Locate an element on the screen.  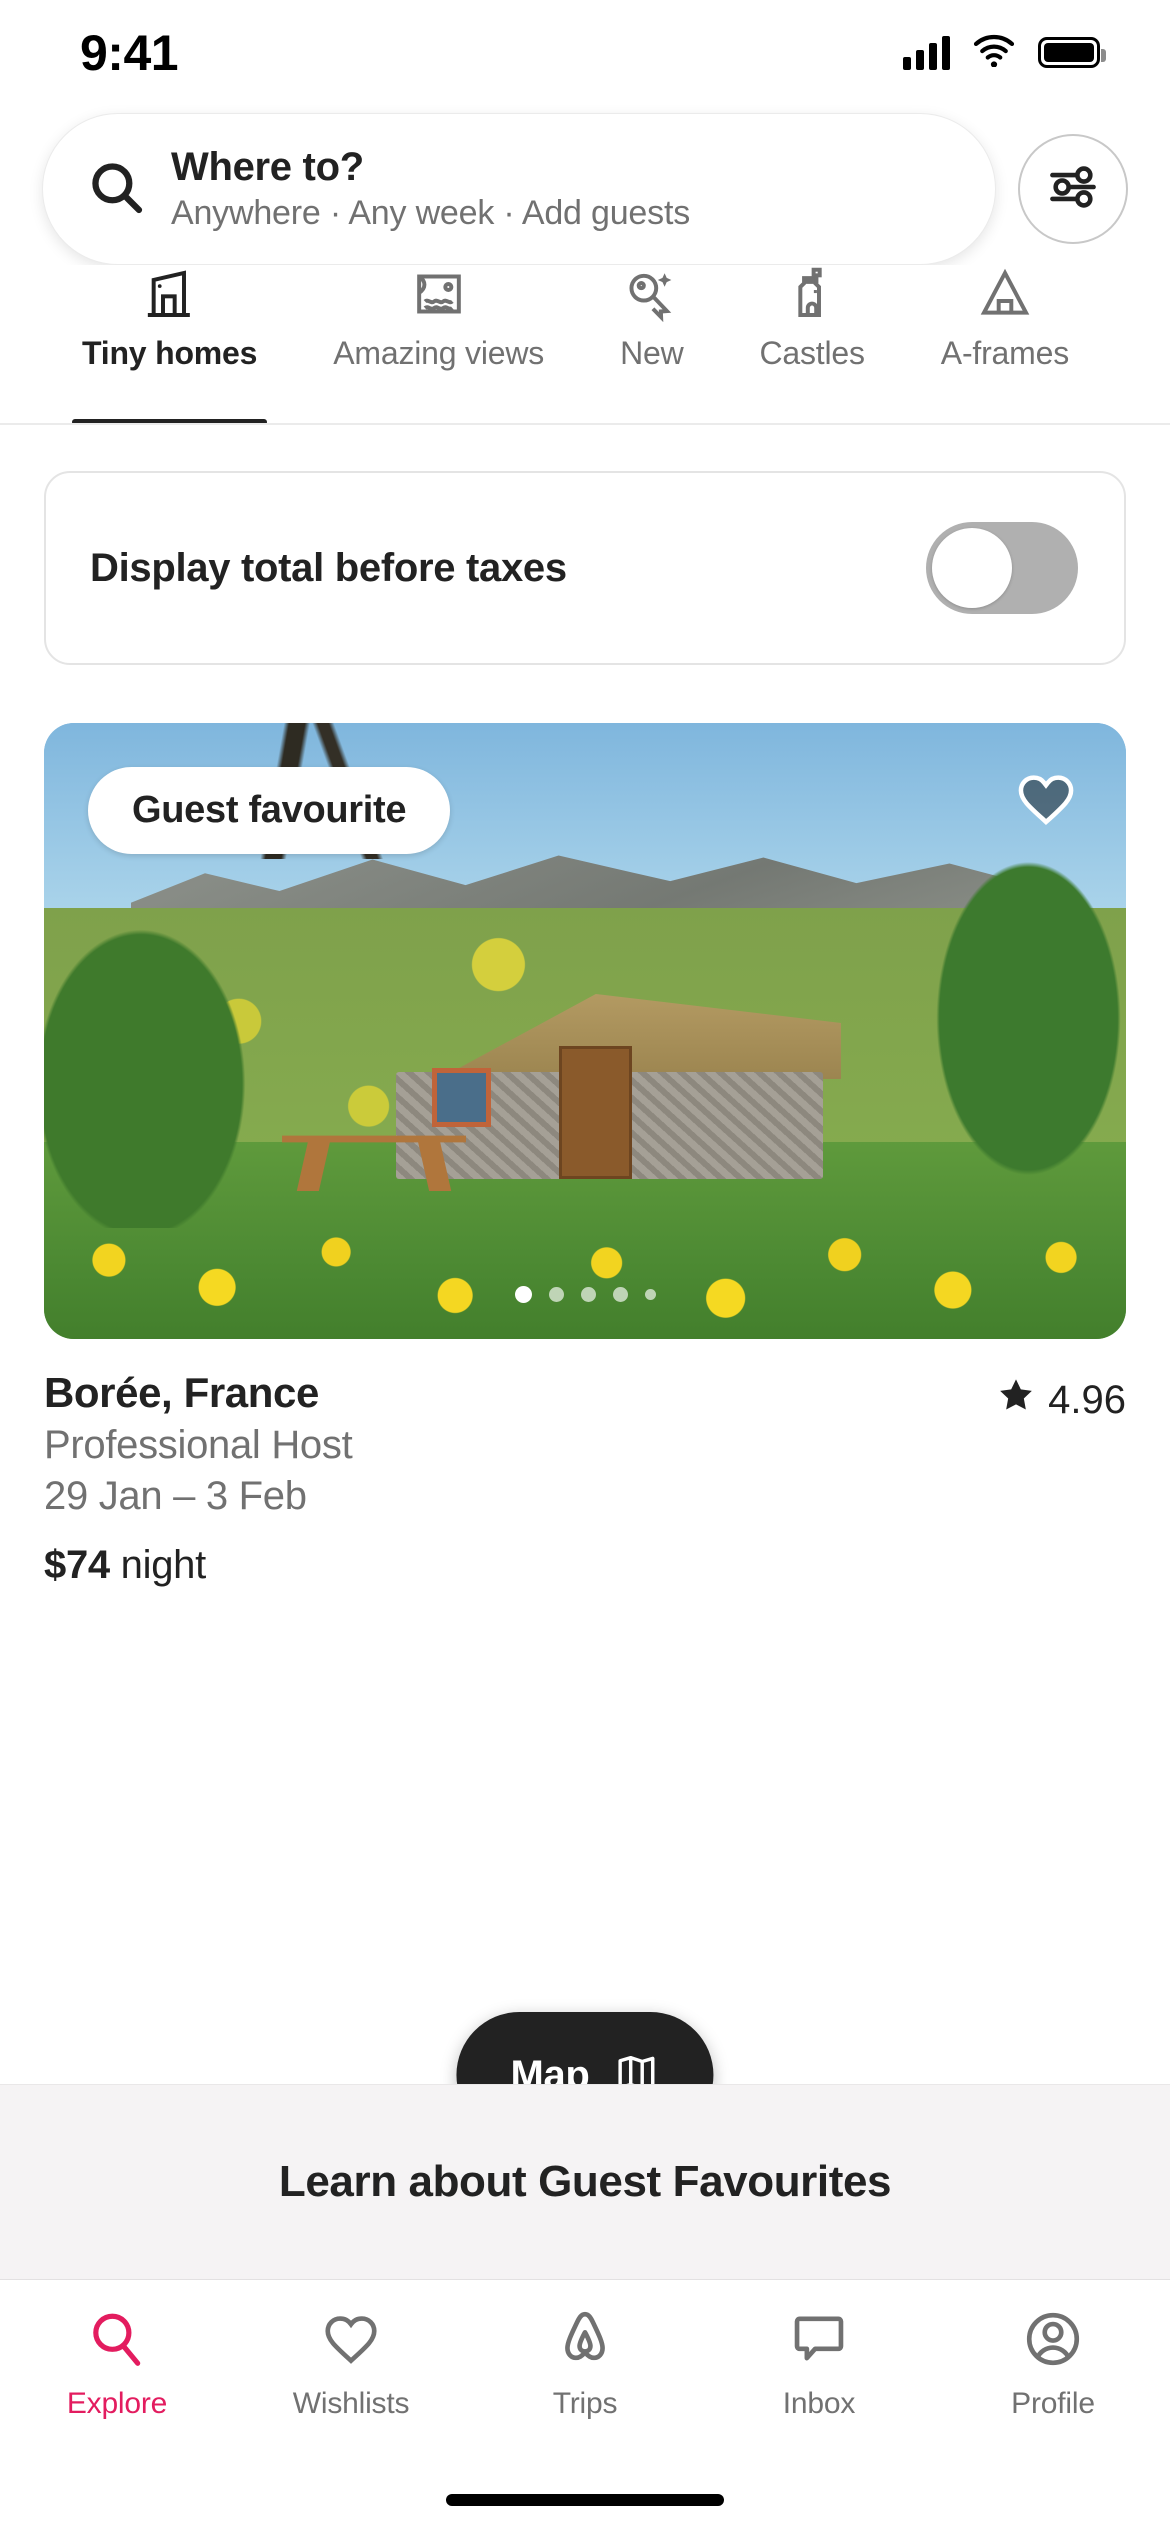
rating-value: 4.96 is located at coordinates (1087, 1399).